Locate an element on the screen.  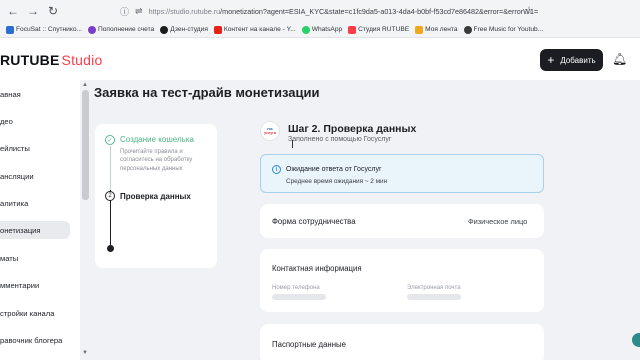
bookmark-item: WhatsApp is located at coordinates (321, 29).